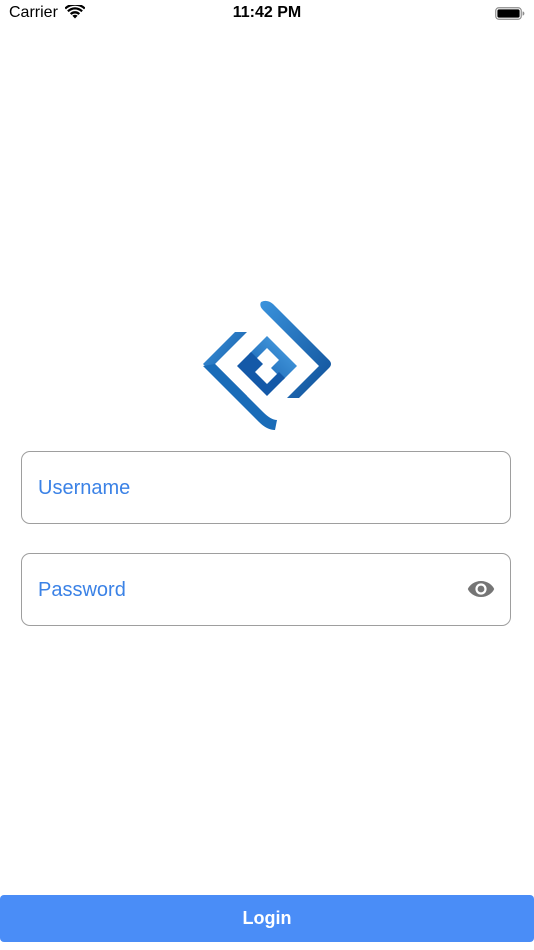 The image size is (534, 950). Describe the element at coordinates (510, 13) in the screenshot. I see `battery-icon` at that location.